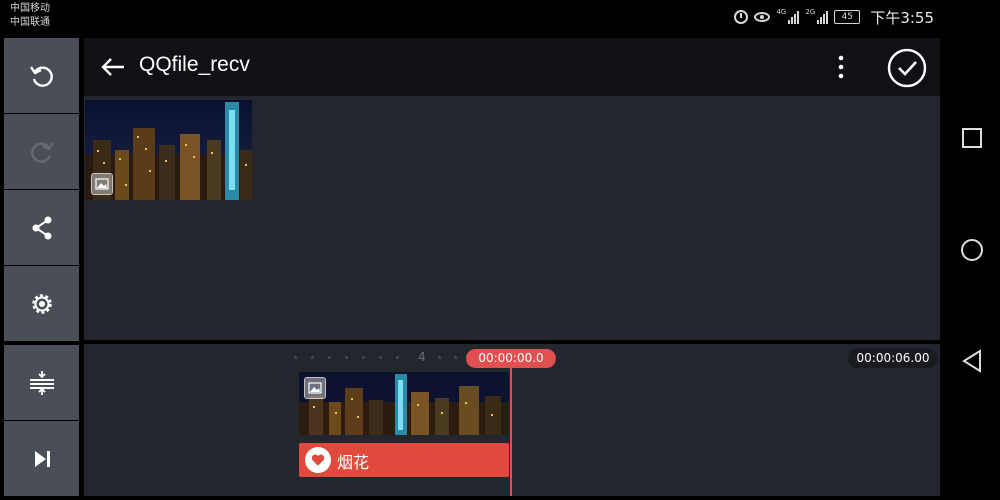  I want to click on signal-1-icon: 4G, so click(788, 16).